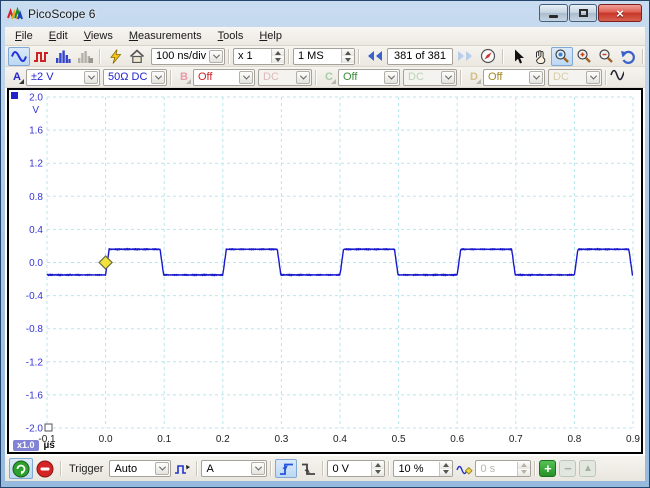  What do you see at coordinates (224, 77) in the screenshot?
I see `channel-b-range-dropdown: Off` at bounding box center [224, 77].